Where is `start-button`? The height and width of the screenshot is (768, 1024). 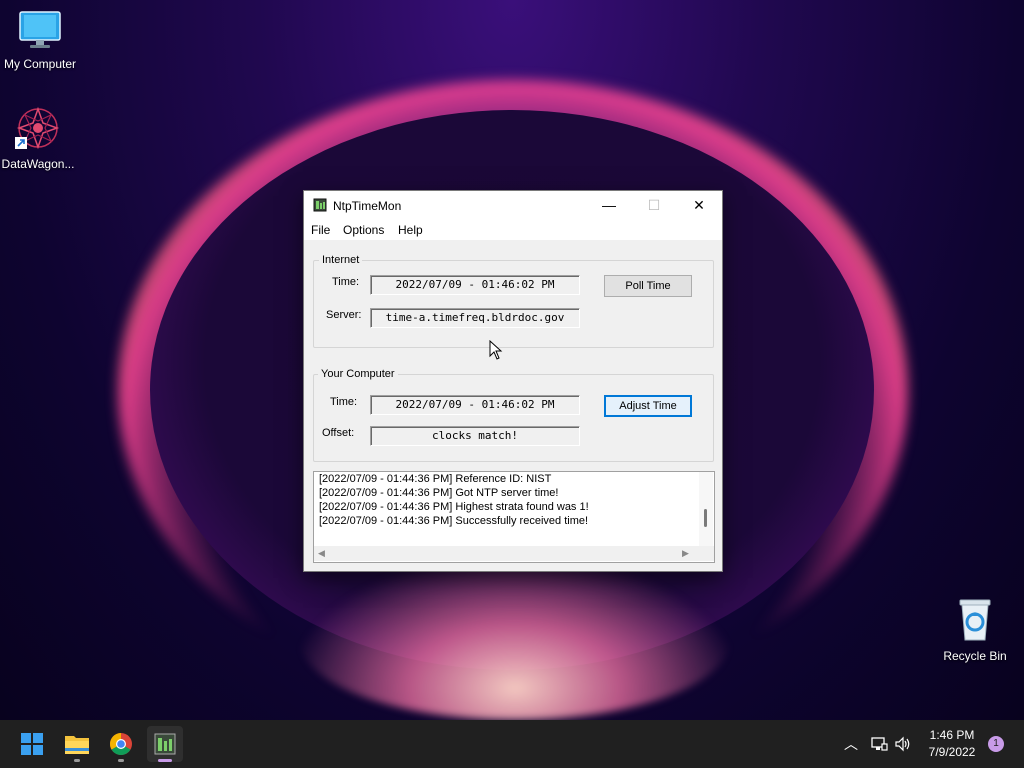 start-button is located at coordinates (32, 744).